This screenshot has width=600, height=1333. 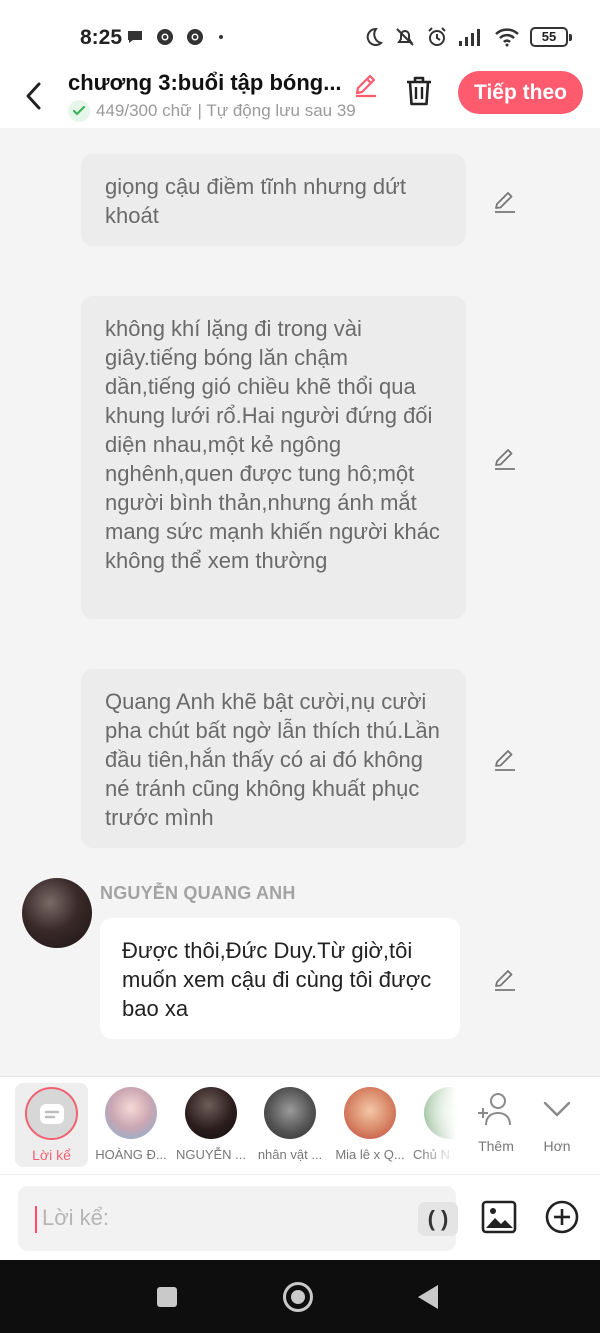 What do you see at coordinates (176, 37) in the screenshot?
I see `status-notification-icons` at bounding box center [176, 37].